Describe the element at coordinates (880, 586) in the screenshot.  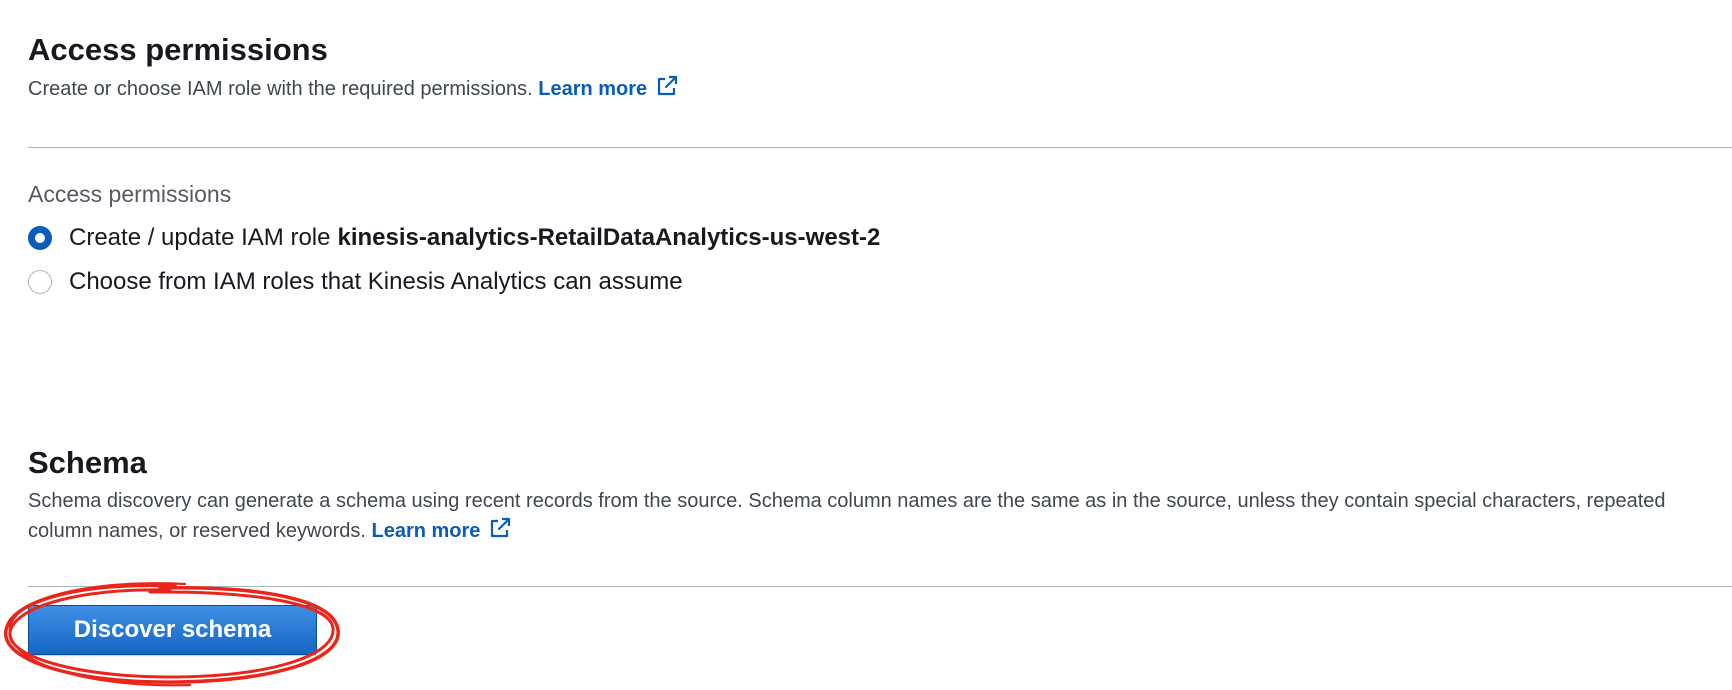
I see `schema-divider` at that location.